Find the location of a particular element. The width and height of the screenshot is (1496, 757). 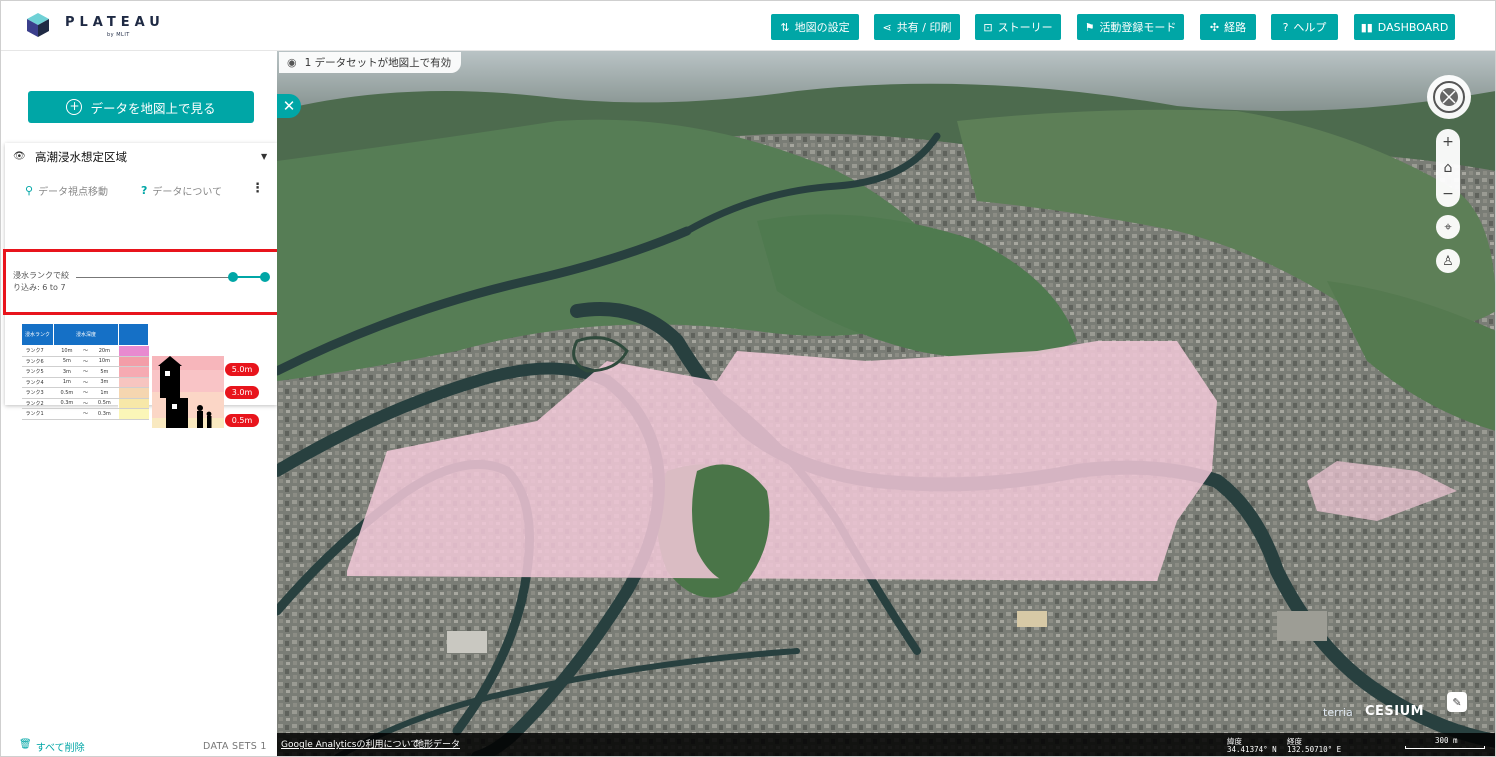

zoom-controls: + ⌂ − is located at coordinates (1448, 168).